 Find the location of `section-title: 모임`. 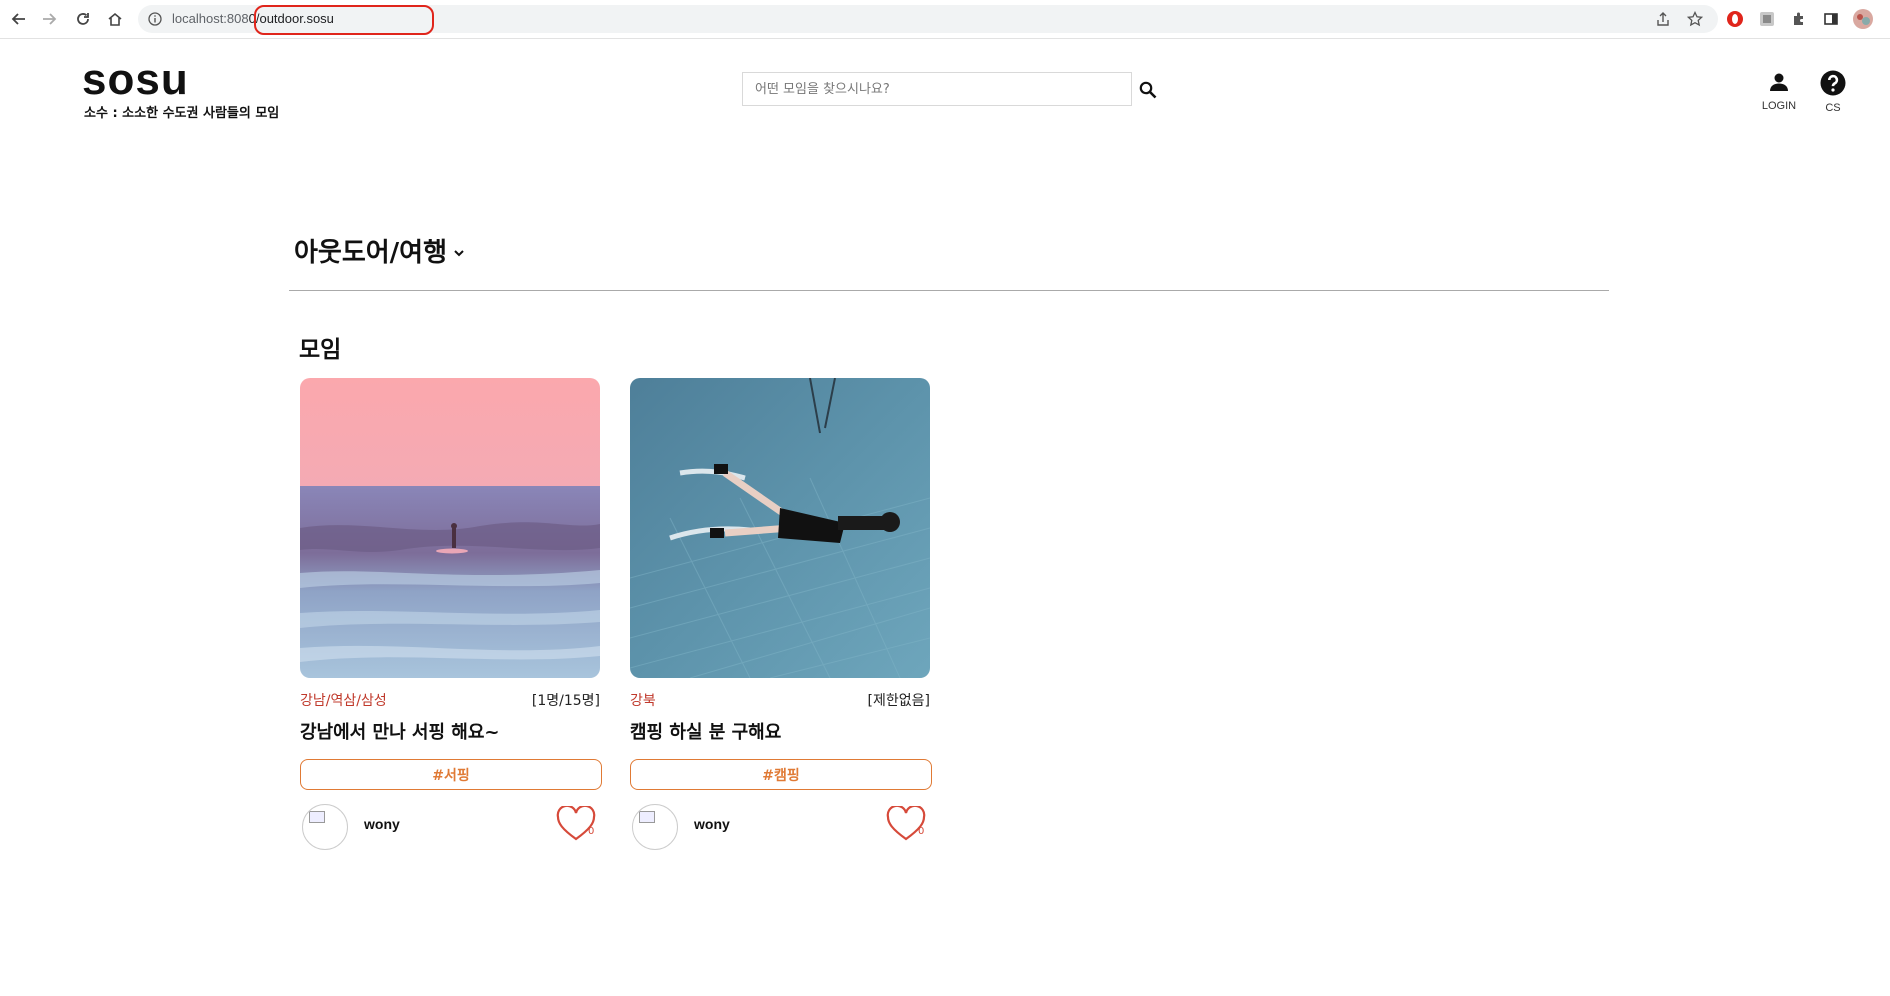

section-title: 모임 is located at coordinates (320, 350).